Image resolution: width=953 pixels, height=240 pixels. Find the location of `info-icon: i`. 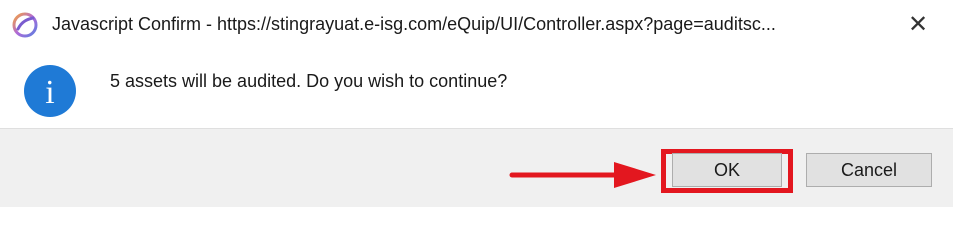

info-icon: i is located at coordinates (50, 91).